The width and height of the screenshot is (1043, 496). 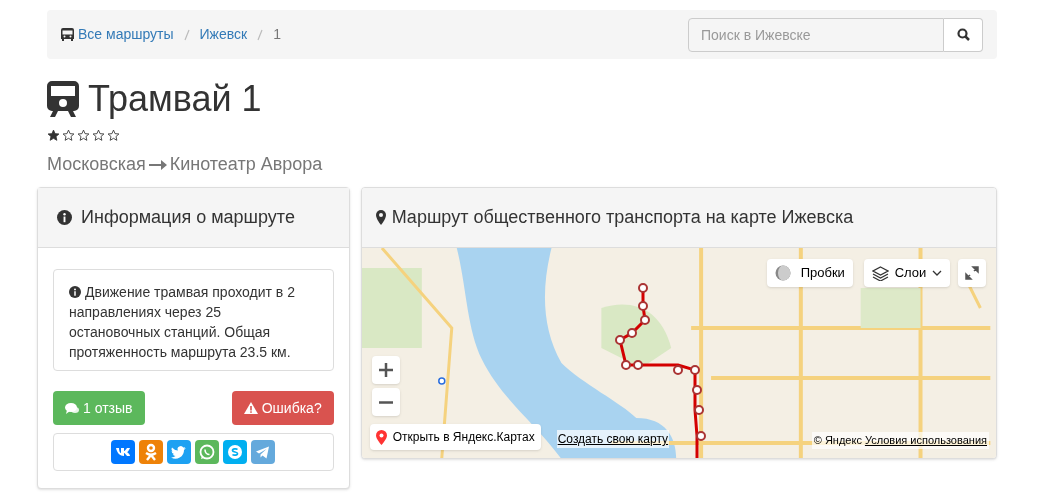 I want to click on minus-icon, so click(x=385, y=402).